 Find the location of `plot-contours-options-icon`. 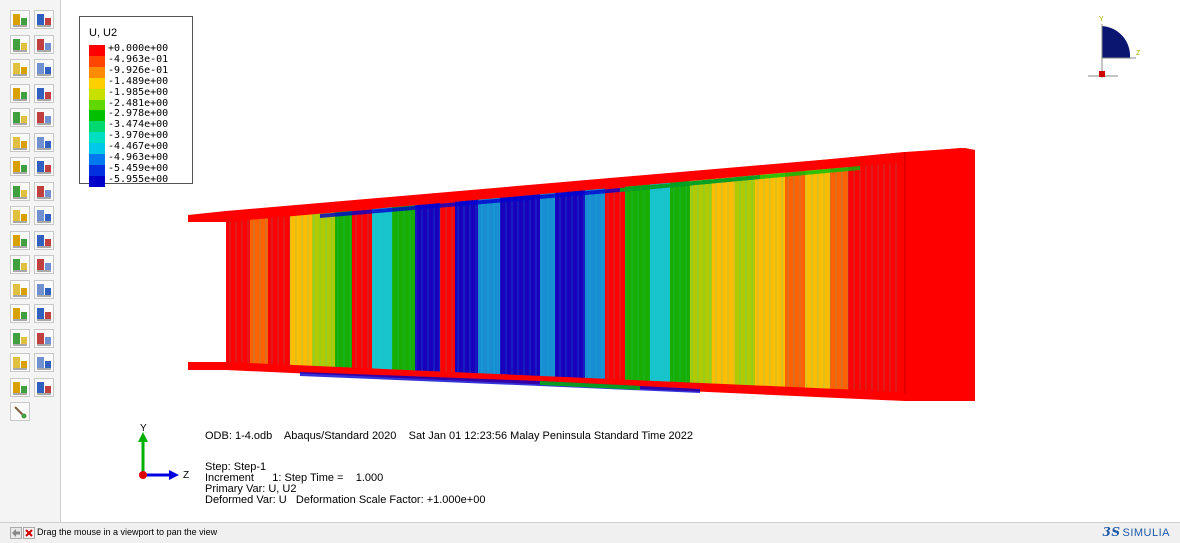

plot-contours-options-icon is located at coordinates (44, 44).